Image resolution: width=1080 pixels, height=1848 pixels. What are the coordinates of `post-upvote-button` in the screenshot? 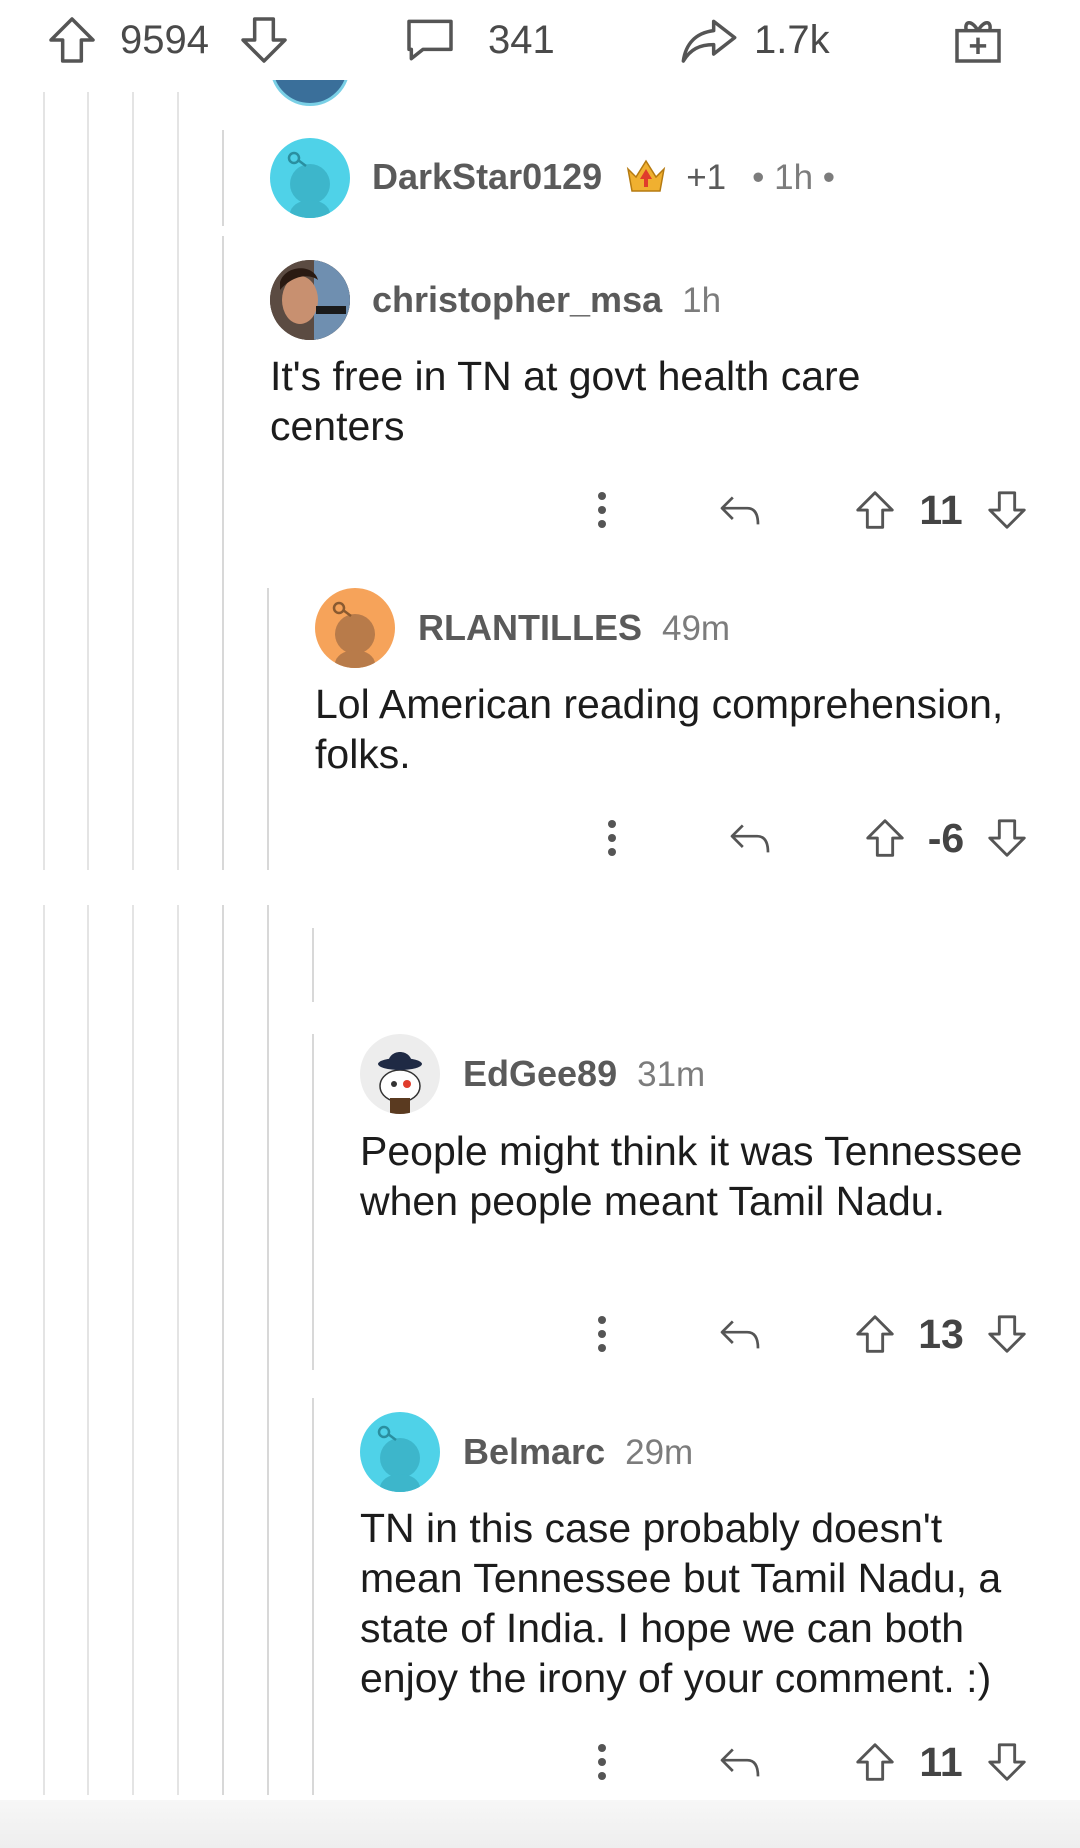 It's located at (72, 40).